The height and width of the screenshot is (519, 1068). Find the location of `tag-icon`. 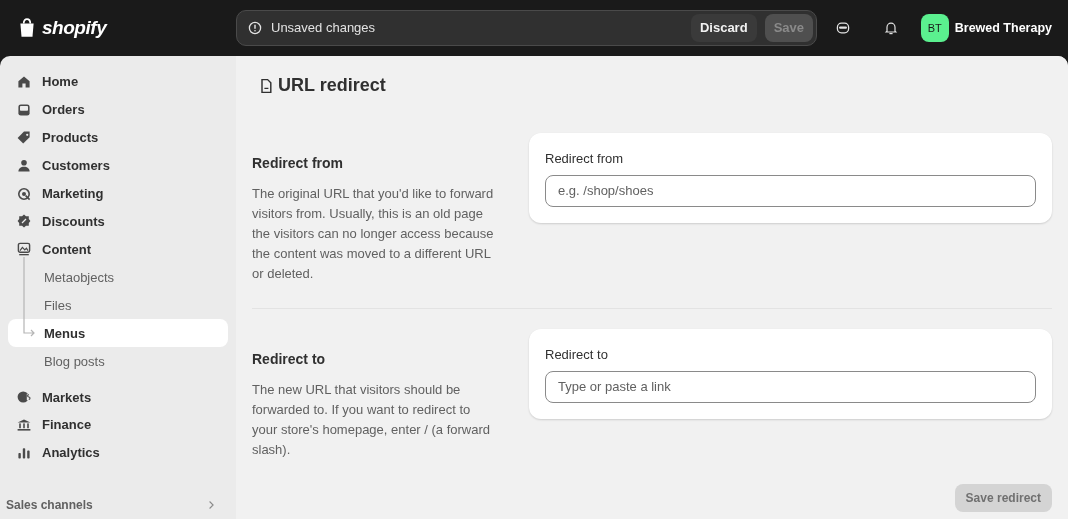

tag-icon is located at coordinates (24, 137).